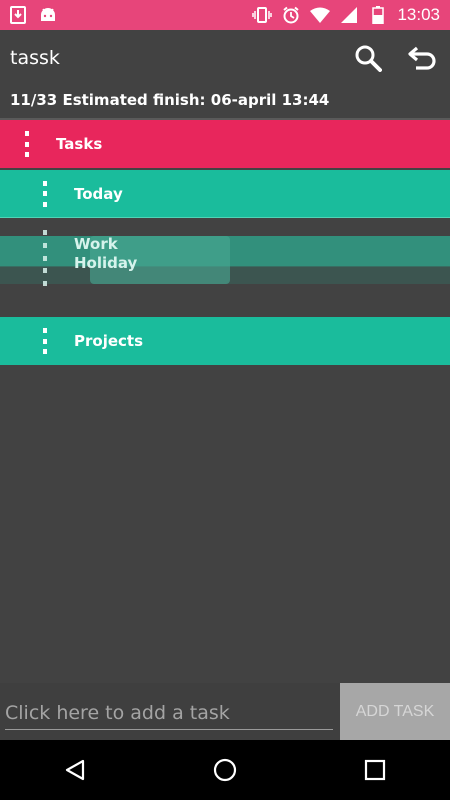 Image resolution: width=450 pixels, height=800 pixels. I want to click on search-icon, so click(368, 58).